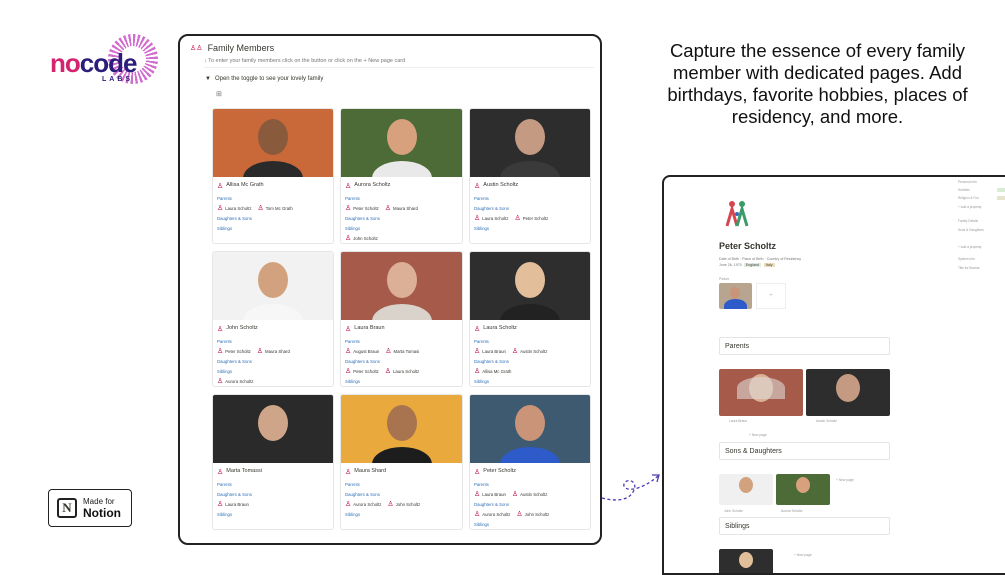  I want to click on member-name: ♙ Laura Braun, so click(365, 329).